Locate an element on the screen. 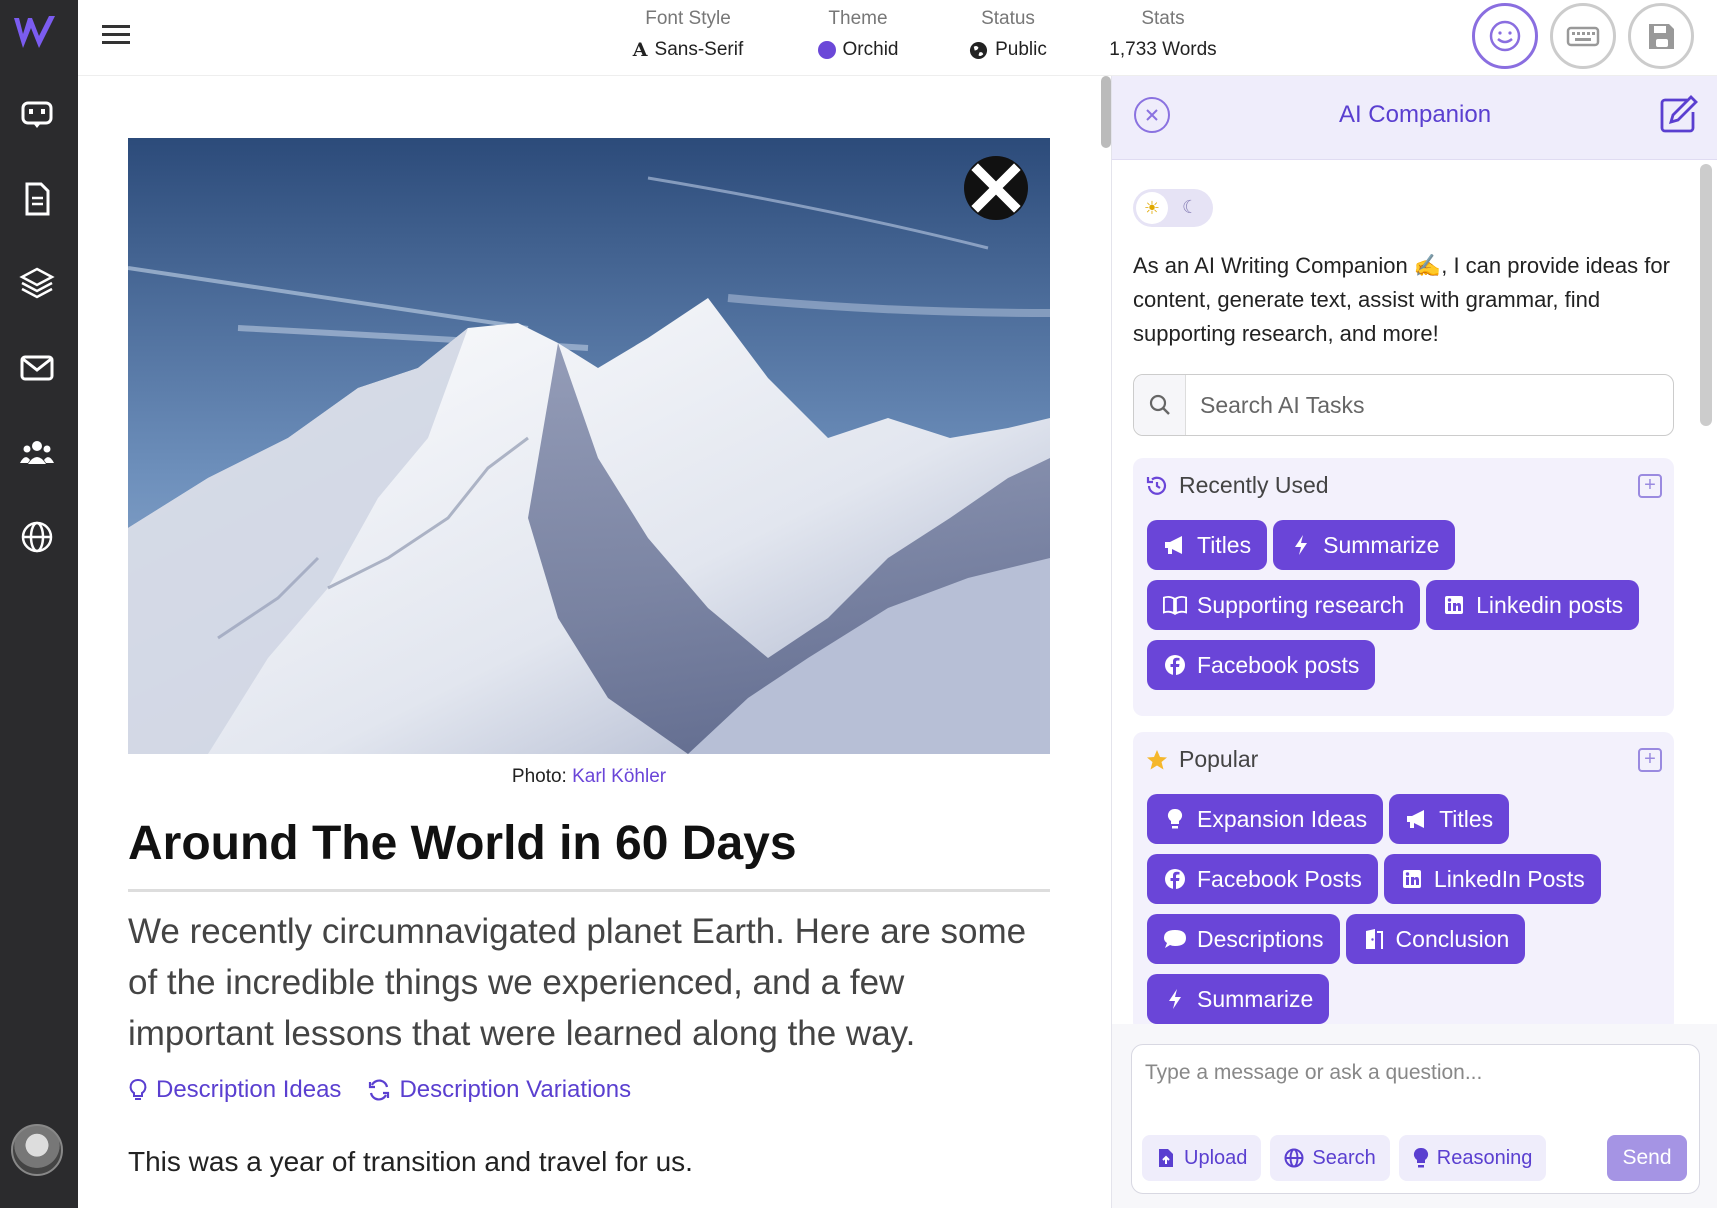 The height and width of the screenshot is (1208, 1717). recently-used-heading: Recently Used is located at coordinates (1254, 485).